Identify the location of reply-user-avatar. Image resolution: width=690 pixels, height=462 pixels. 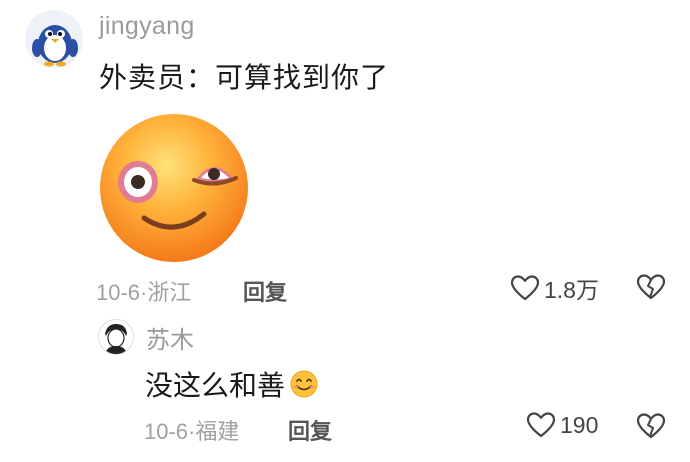
(116, 337).